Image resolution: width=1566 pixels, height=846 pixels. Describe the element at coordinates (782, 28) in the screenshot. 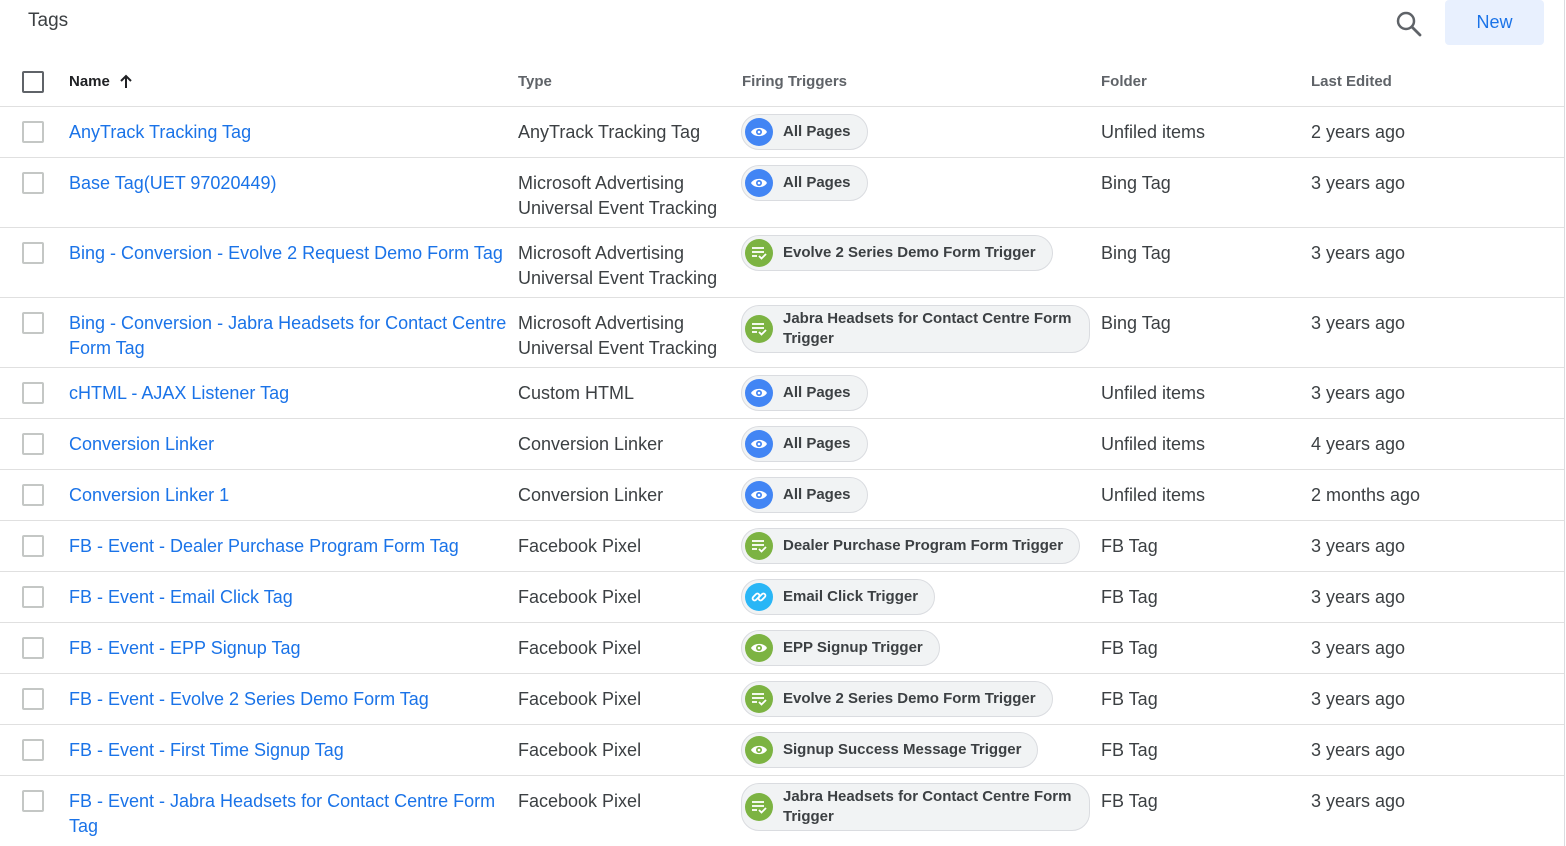

I see `panel-toolbar: Tags New` at that location.